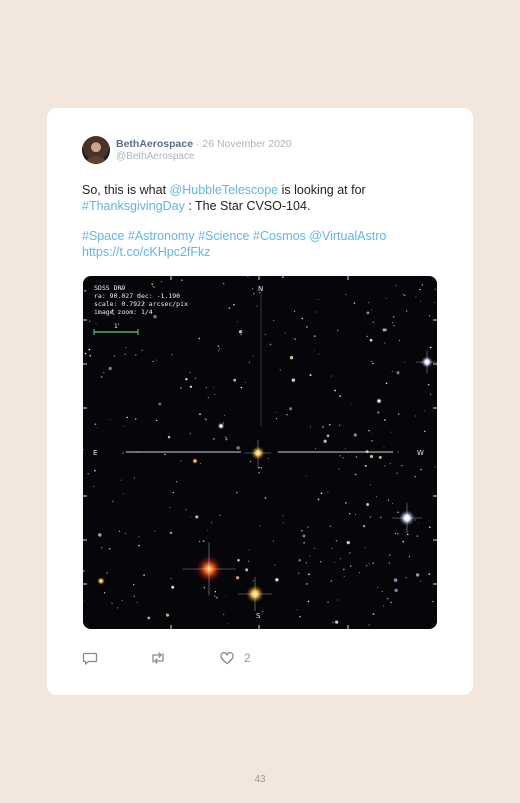 The height and width of the screenshot is (803, 520). I want to click on text-prefix: So, this is what, so click(126, 190).